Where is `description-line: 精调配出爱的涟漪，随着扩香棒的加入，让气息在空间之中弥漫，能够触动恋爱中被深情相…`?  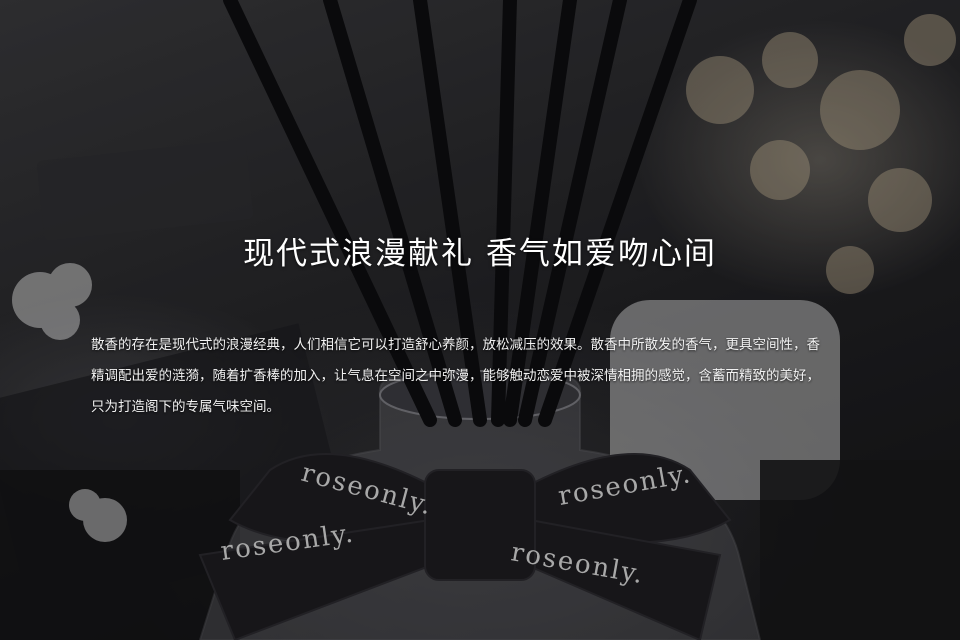 description-line: 精调配出爱的涟漪，随着扩香棒的加入，让气息在空间之中弥漫，能够触动恋爱中被深情相… is located at coordinates (455, 376).